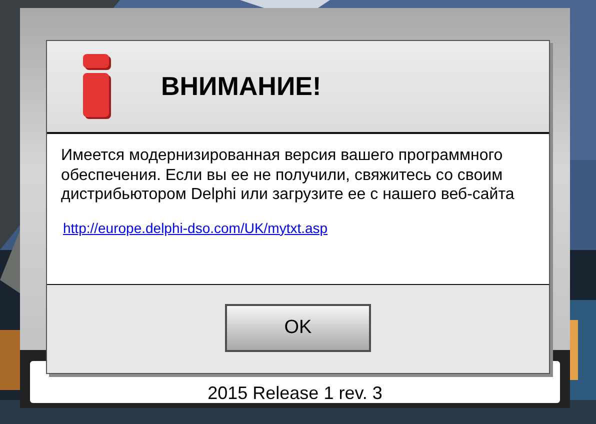 The height and width of the screenshot is (424, 596). I want to click on dialog-title: ВНИМАНИЕ!, so click(241, 86).